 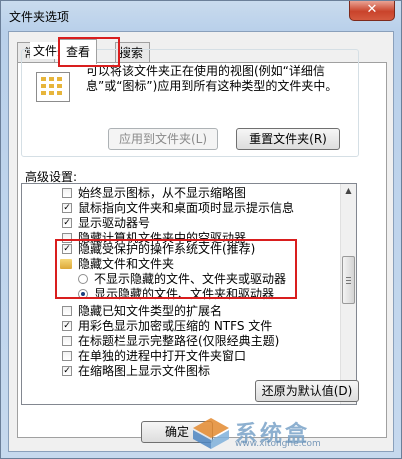 I want to click on reset-folders-button: 重置文件夹(R), so click(x=288, y=139).